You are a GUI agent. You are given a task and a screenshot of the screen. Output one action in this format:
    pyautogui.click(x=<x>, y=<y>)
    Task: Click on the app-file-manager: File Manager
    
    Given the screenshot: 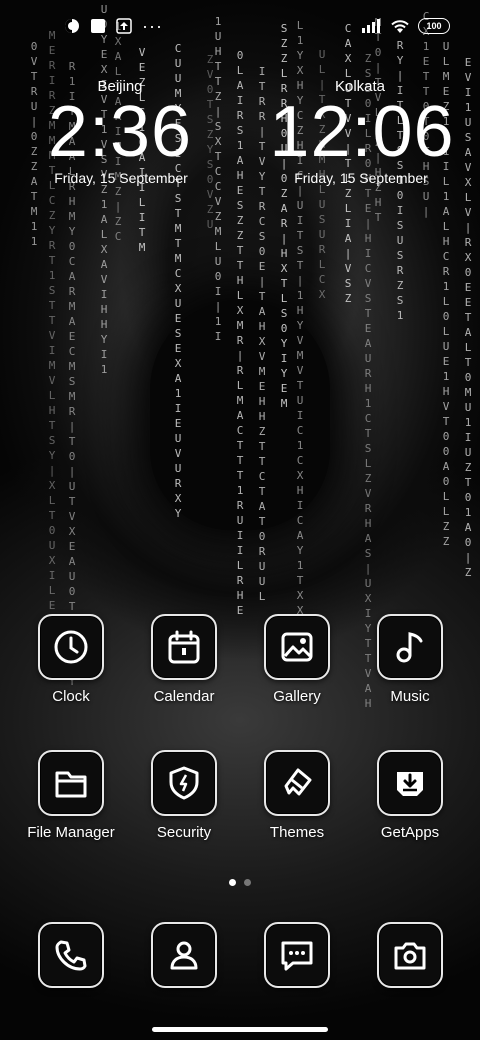 What is the action you would take?
    pyautogui.click(x=71, y=795)
    